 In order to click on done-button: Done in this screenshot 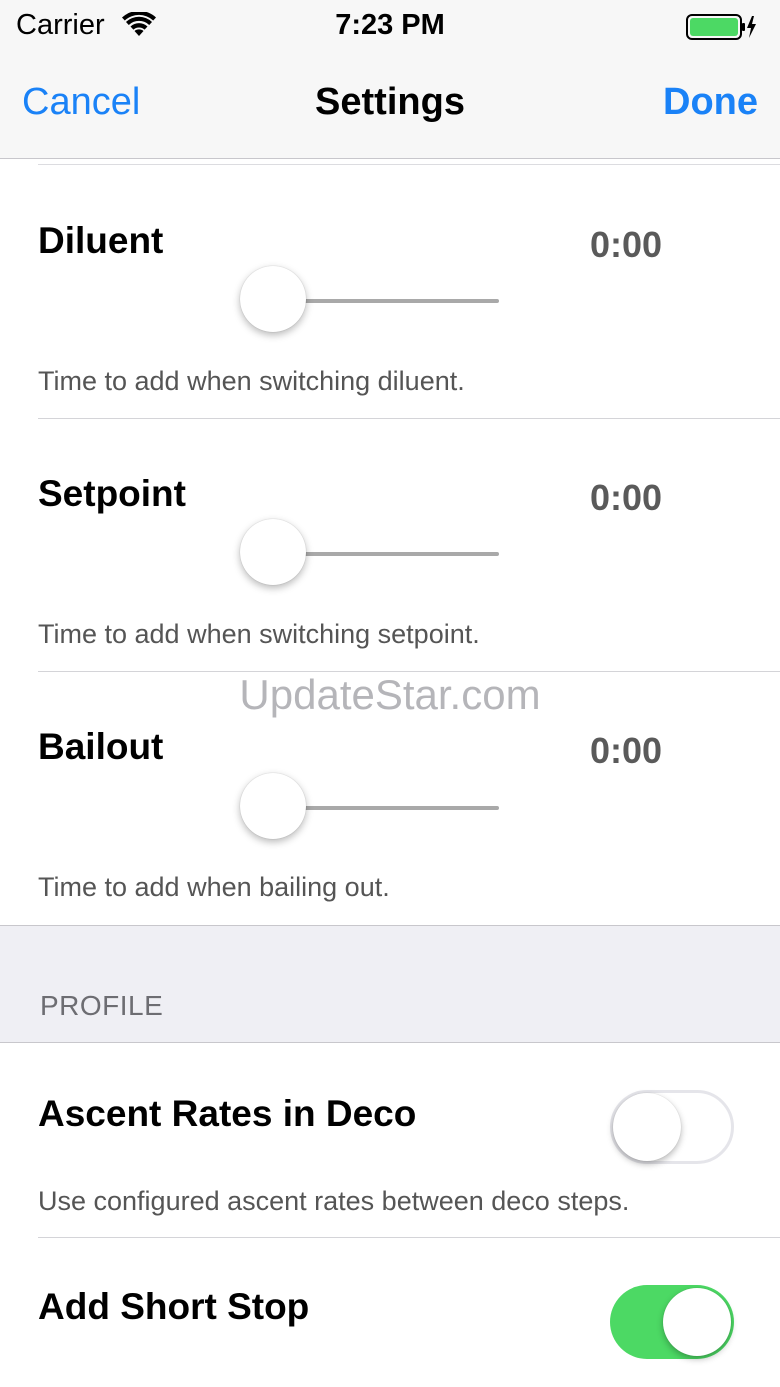, I will do `click(710, 102)`.